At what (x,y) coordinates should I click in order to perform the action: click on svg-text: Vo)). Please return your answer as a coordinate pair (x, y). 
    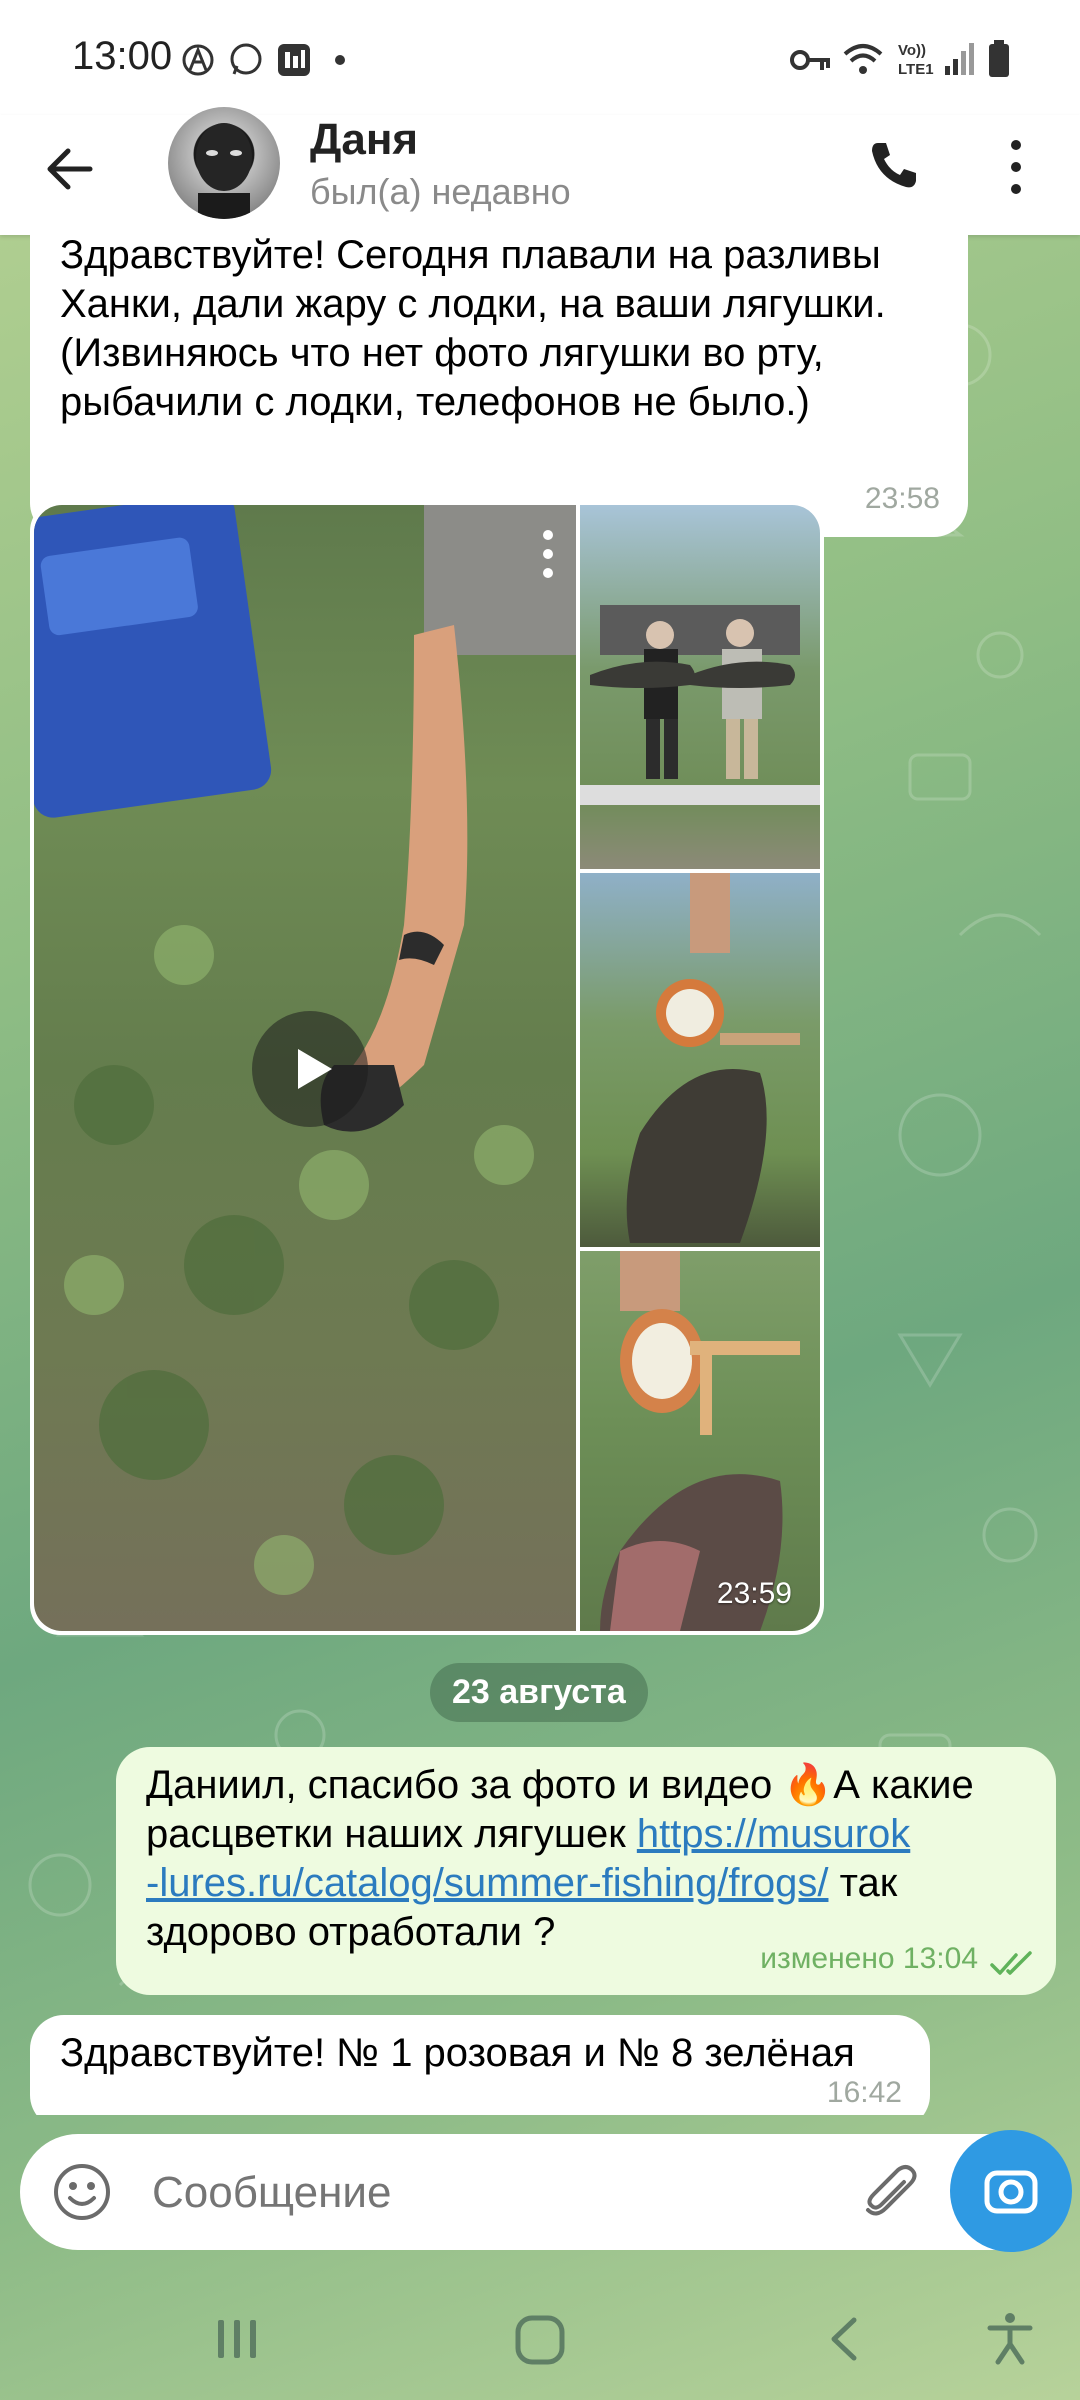
    Looking at the image, I should click on (912, 50).